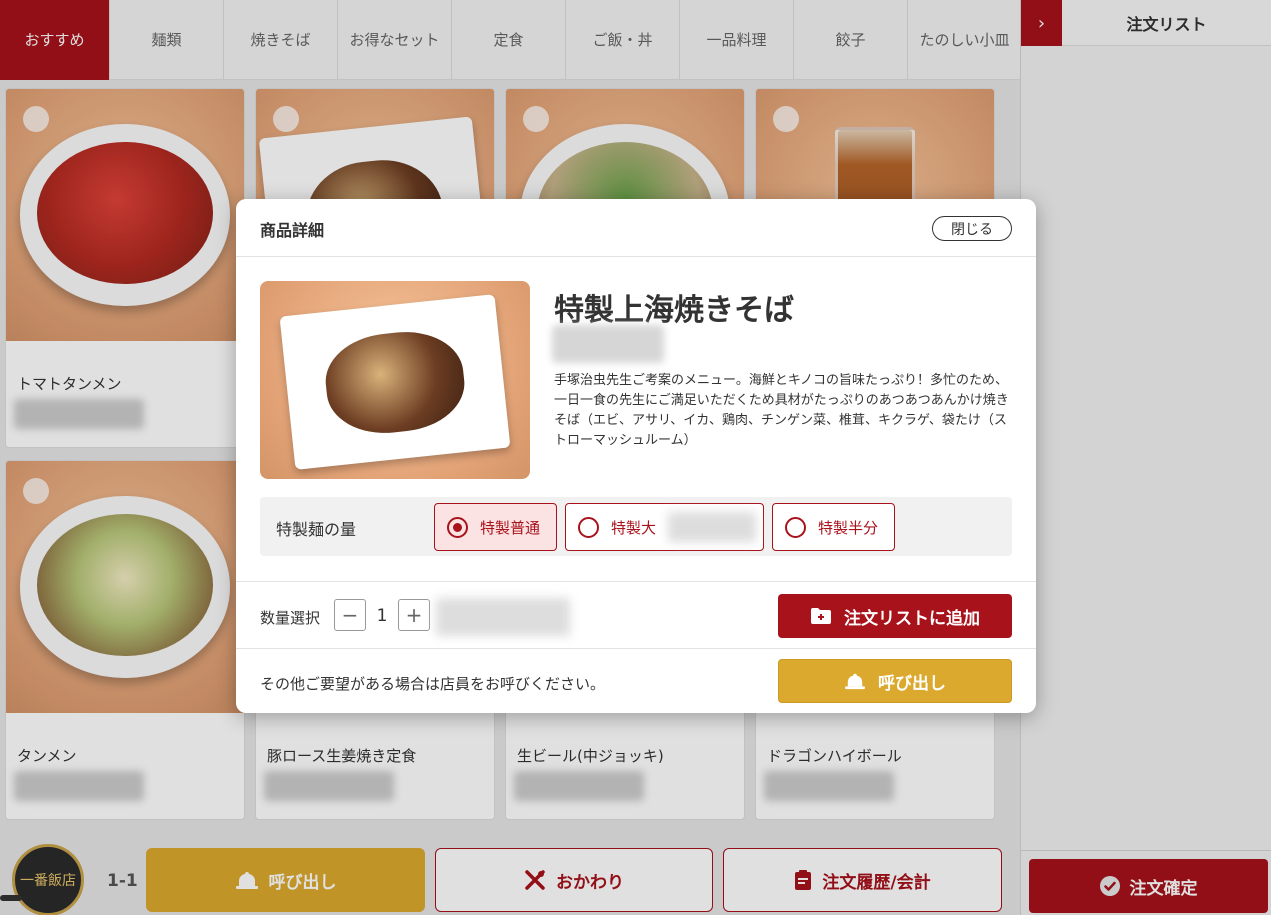 This screenshot has height=915, width=1271. Describe the element at coordinates (636, 614) in the screenshot. I see `quantity-row: 数量選択 − 1 + 注文リストに追加` at that location.